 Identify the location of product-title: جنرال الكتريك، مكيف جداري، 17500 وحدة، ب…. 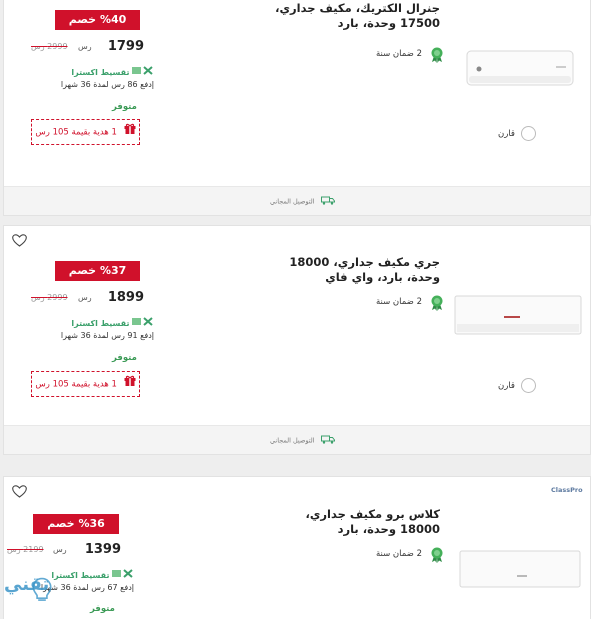
(355, 16).